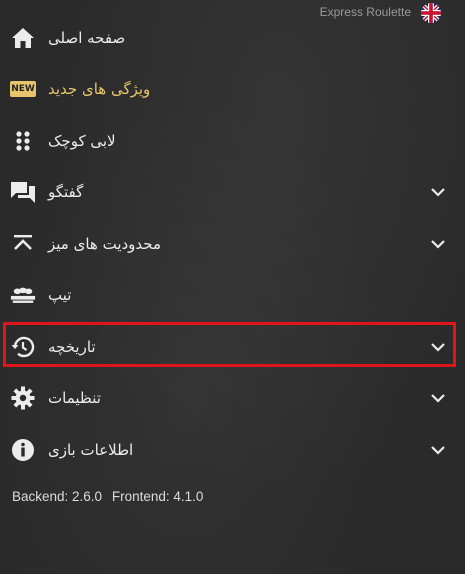 The width and height of the screenshot is (465, 574). What do you see at coordinates (23, 398) in the screenshot?
I see `gear-icon` at bounding box center [23, 398].